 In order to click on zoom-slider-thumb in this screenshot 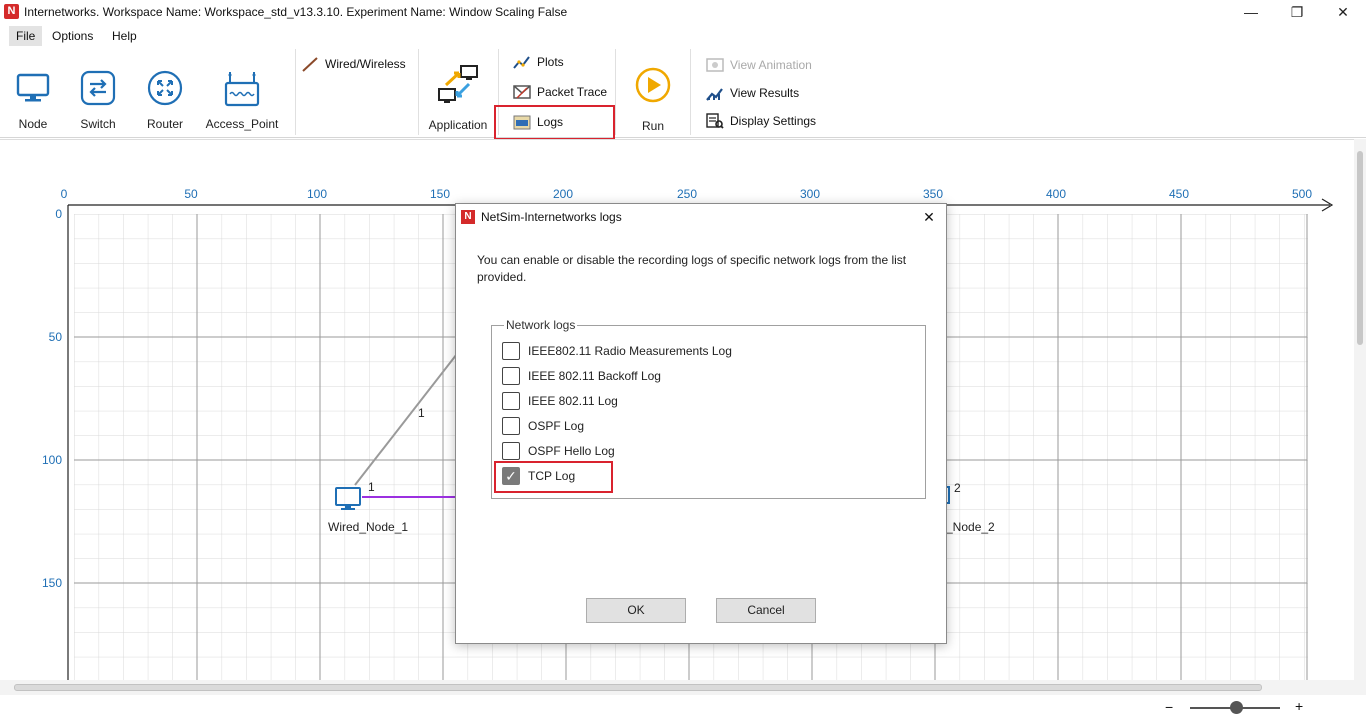, I will do `click(1236, 707)`.